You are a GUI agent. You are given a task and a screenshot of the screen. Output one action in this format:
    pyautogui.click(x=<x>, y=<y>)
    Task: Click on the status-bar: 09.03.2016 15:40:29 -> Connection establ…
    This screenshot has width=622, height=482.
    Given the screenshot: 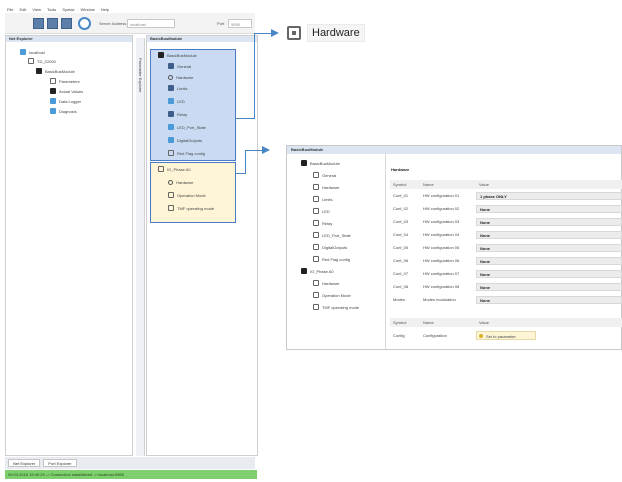 What is the action you would take?
    pyautogui.click(x=131, y=474)
    